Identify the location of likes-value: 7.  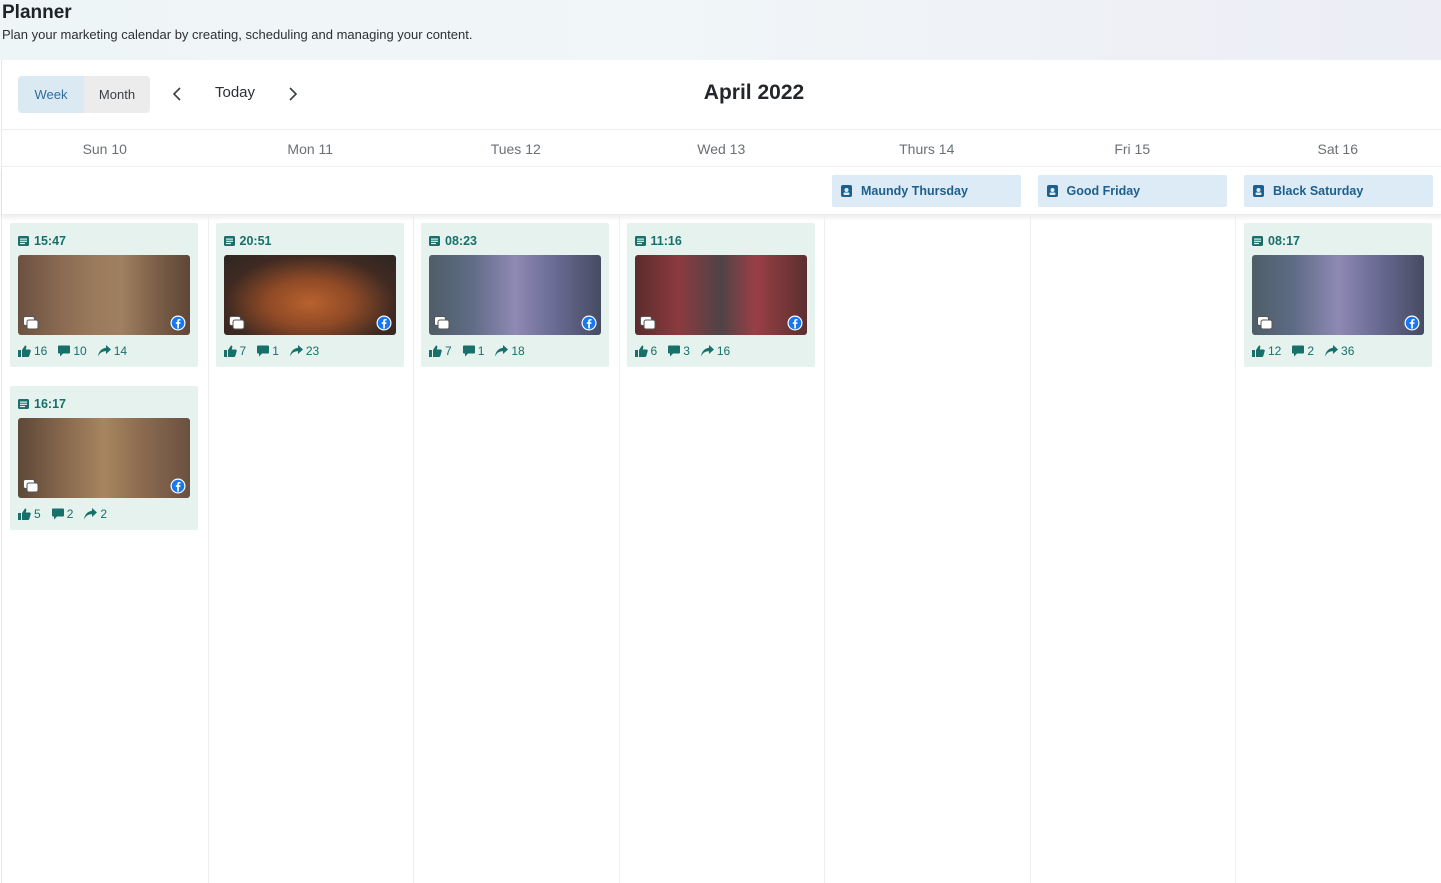
(243, 351).